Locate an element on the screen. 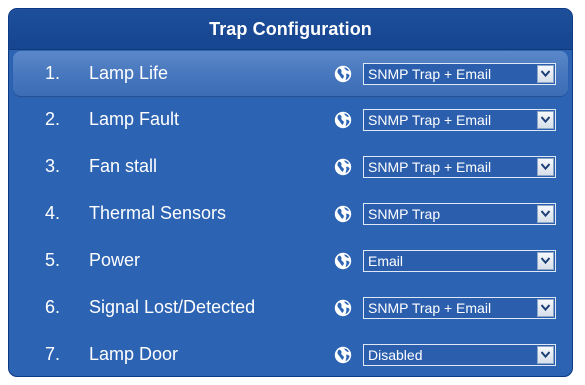  row-number: 7. is located at coordinates (53, 354).